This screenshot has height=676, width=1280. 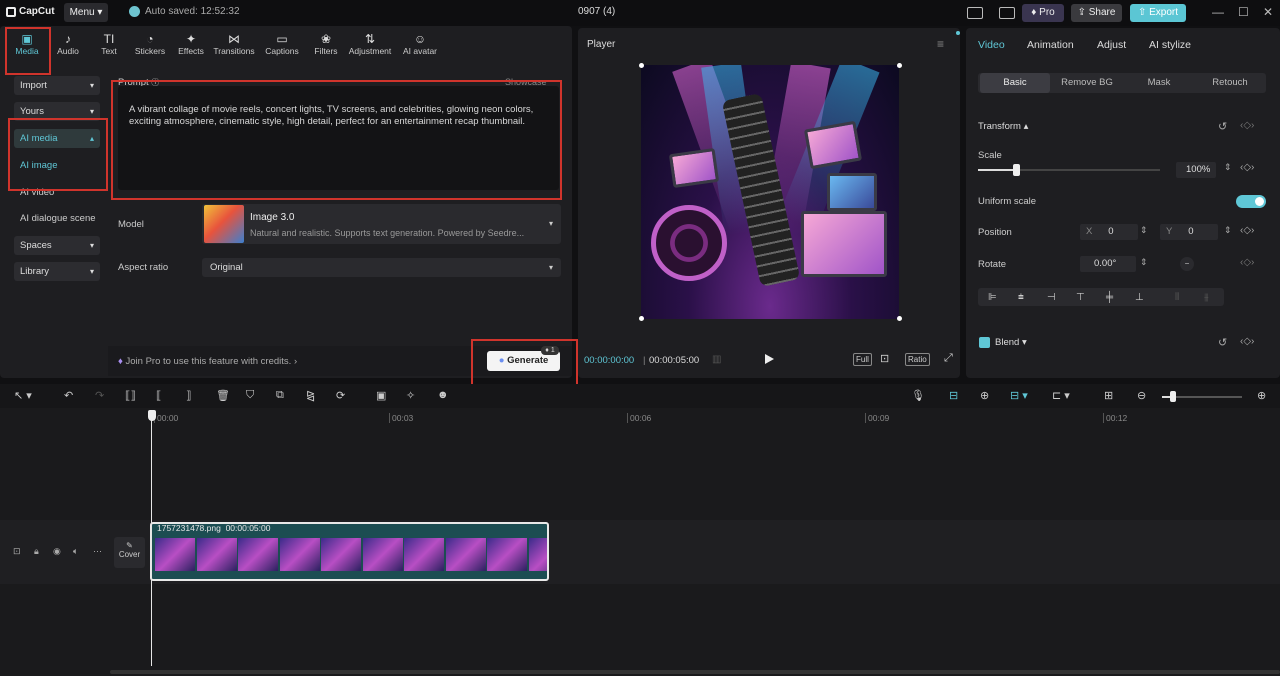 What do you see at coordinates (716, 359) in the screenshot?
I see `timecode-icon: ▥` at bounding box center [716, 359].